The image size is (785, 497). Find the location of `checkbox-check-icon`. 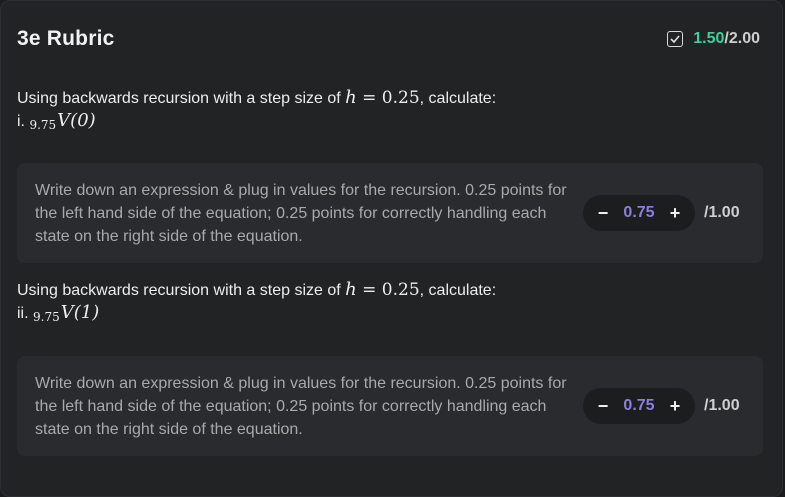

checkbox-check-icon is located at coordinates (675, 39).